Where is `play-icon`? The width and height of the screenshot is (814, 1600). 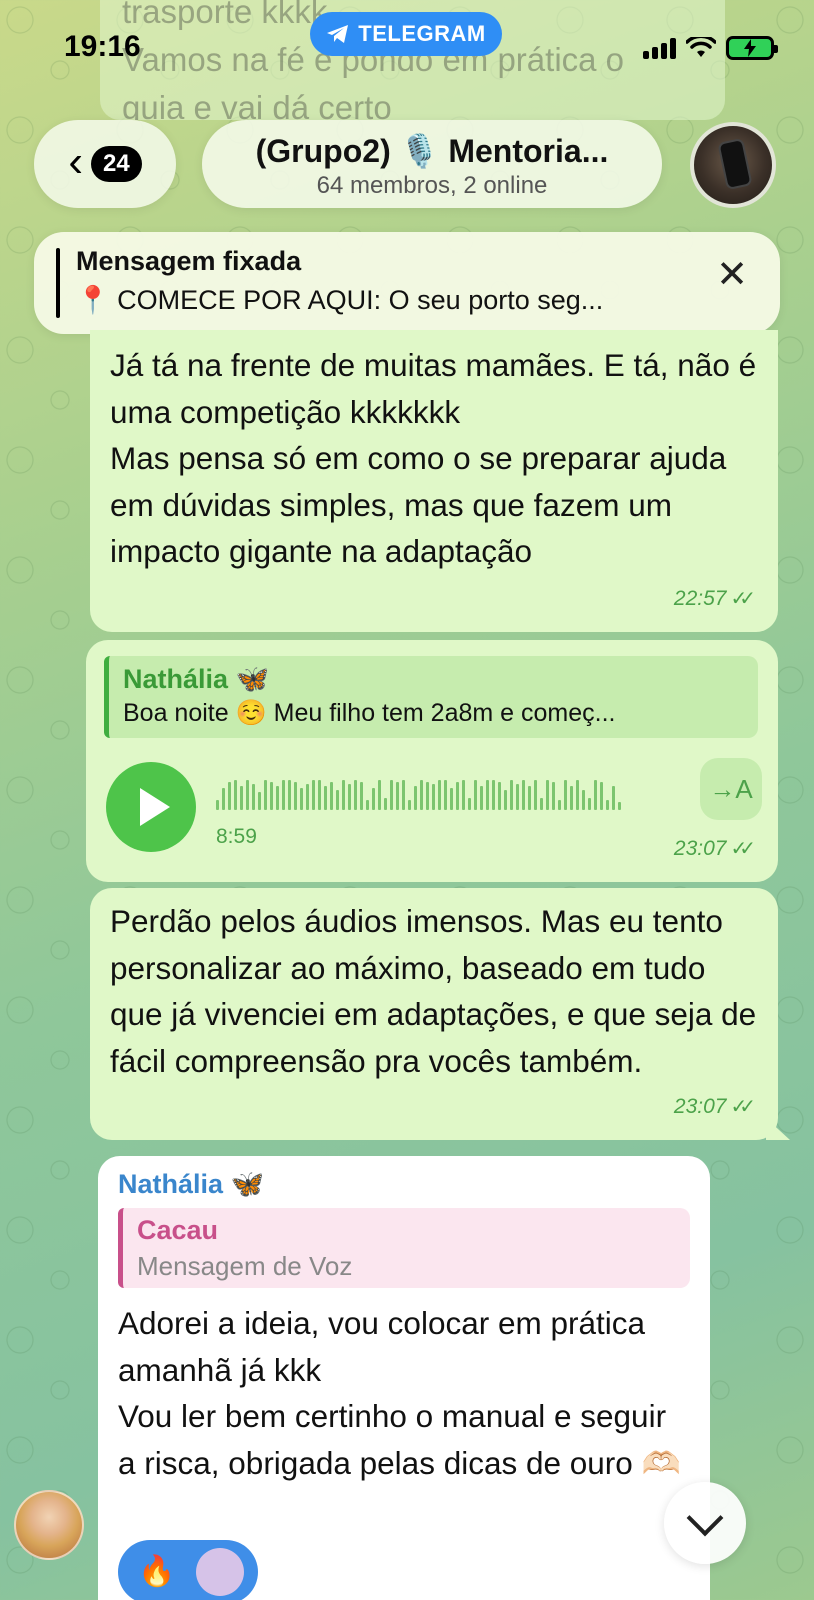 play-icon is located at coordinates (155, 807).